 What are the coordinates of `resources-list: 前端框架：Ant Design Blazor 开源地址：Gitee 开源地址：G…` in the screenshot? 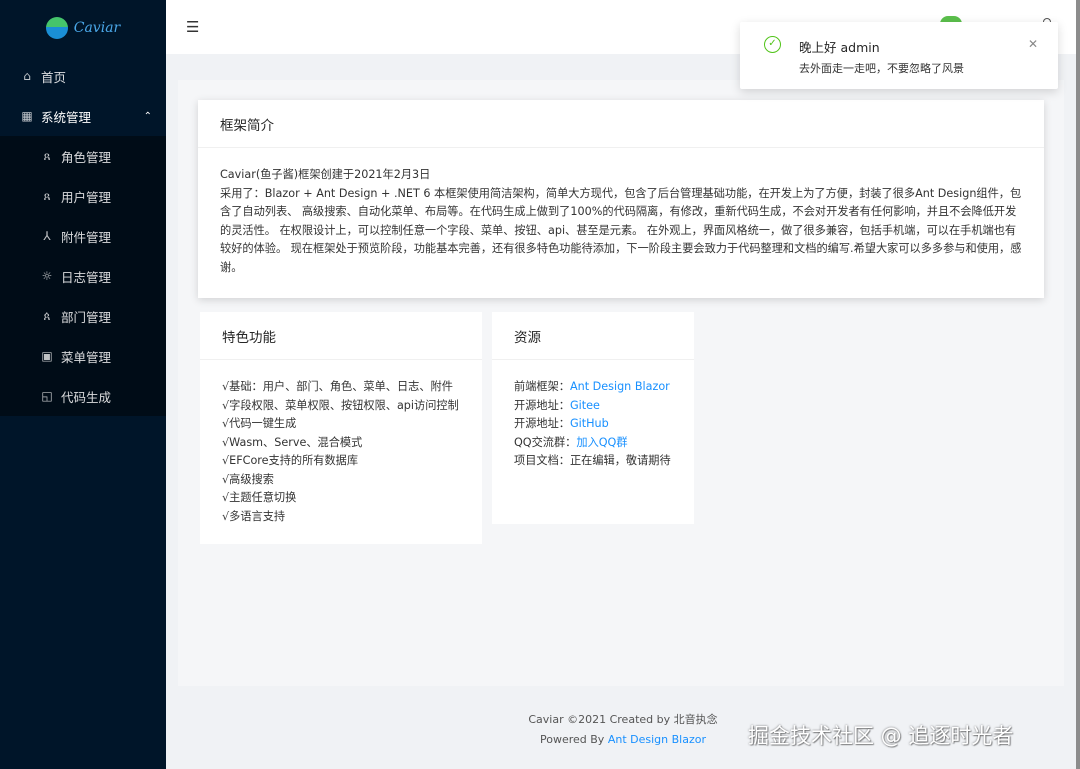 It's located at (593, 424).